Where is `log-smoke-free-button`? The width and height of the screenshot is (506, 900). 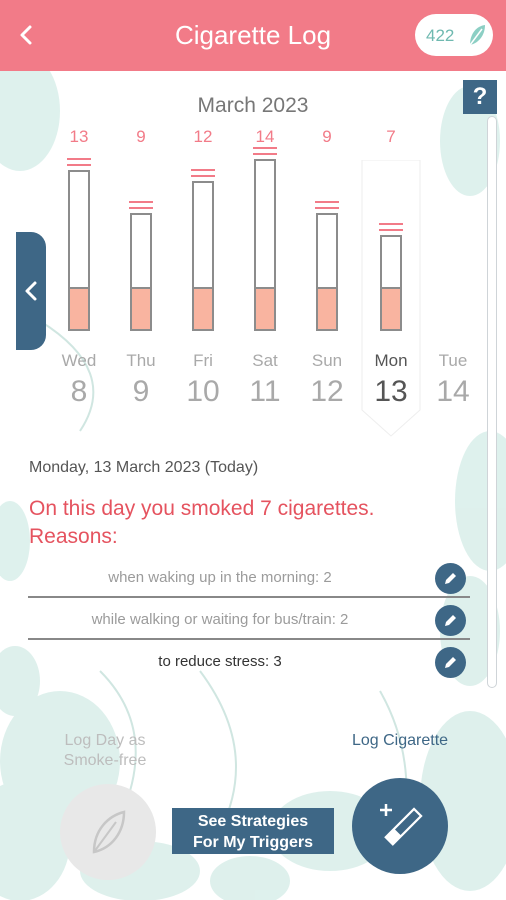 log-smoke-free-button is located at coordinates (108, 832).